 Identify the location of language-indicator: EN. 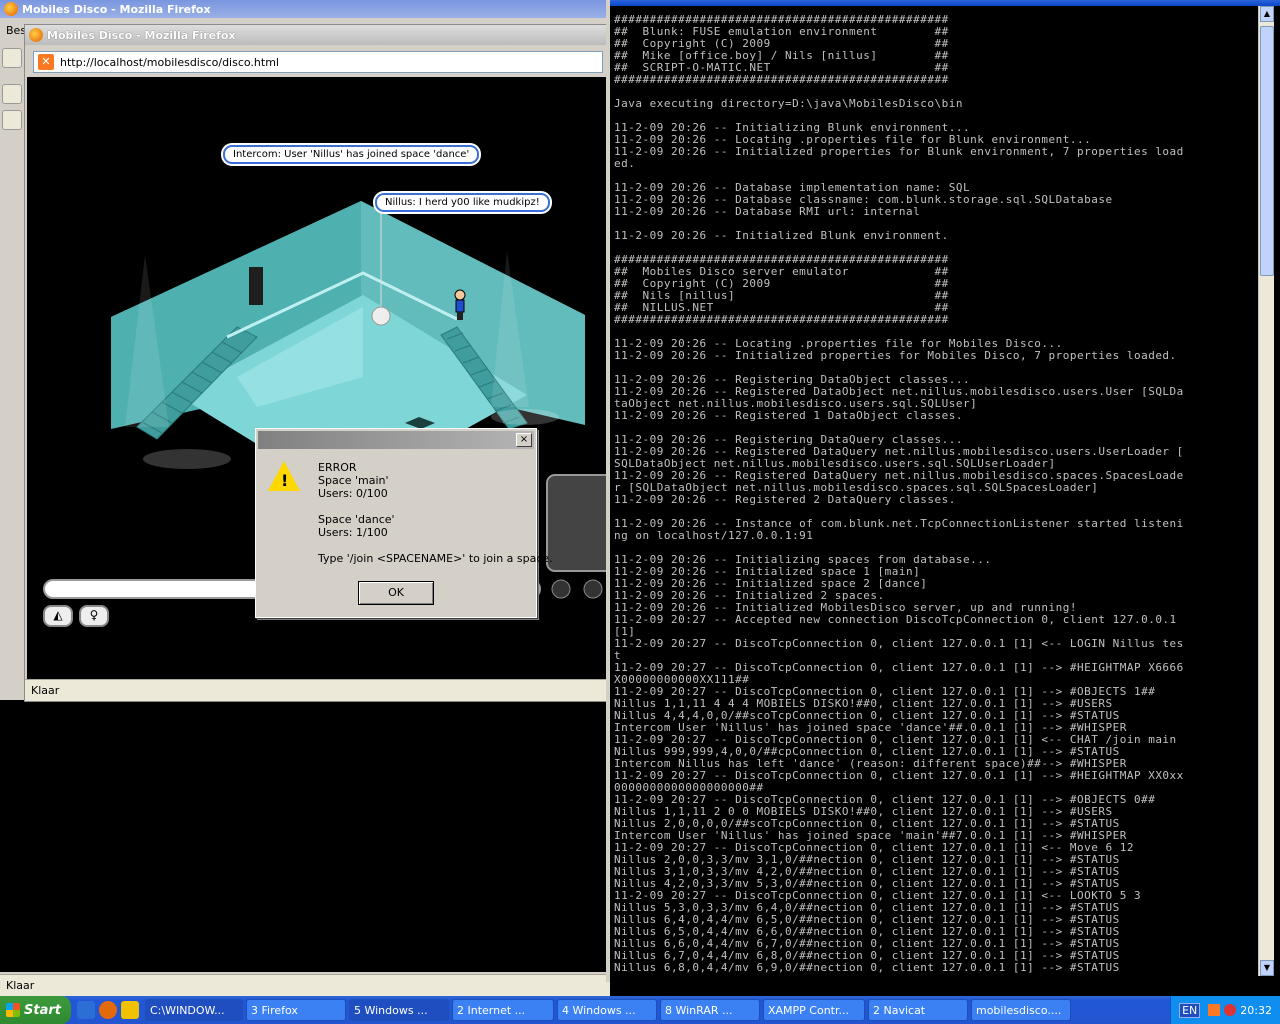
(1190, 1010).